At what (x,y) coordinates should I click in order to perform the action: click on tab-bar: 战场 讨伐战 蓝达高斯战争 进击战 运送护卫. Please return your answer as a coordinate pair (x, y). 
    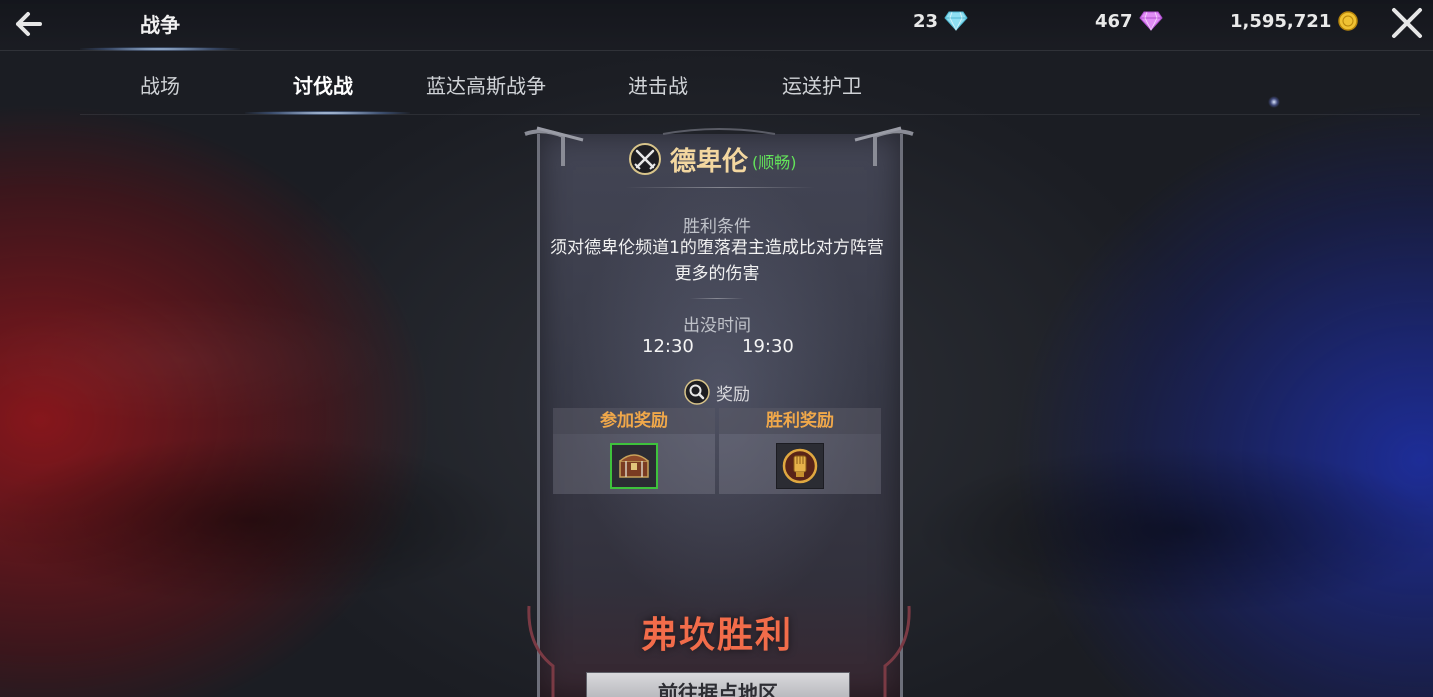
    Looking at the image, I should click on (750, 83).